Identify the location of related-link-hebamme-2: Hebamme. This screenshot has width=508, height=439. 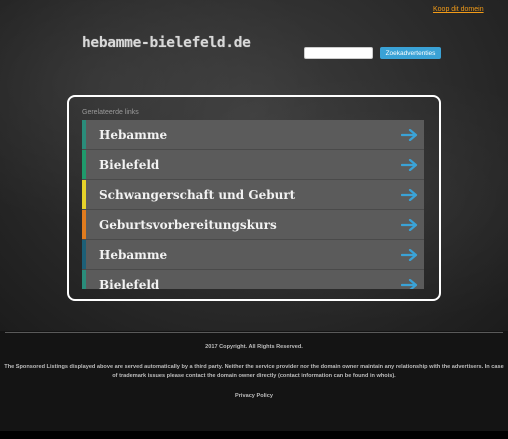
(253, 255).